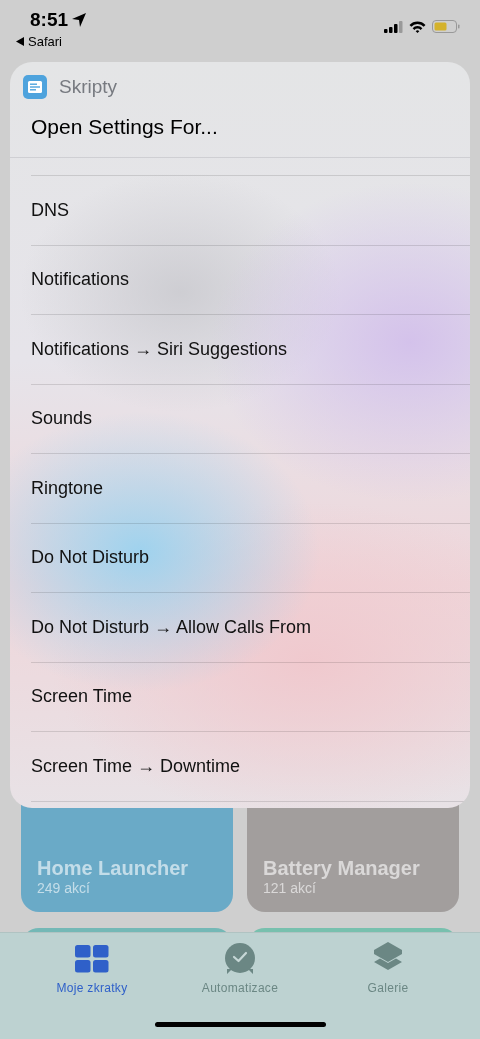 This screenshot has height=1039, width=480. Describe the element at coordinates (393, 26) in the screenshot. I see `signal-icon` at that location.